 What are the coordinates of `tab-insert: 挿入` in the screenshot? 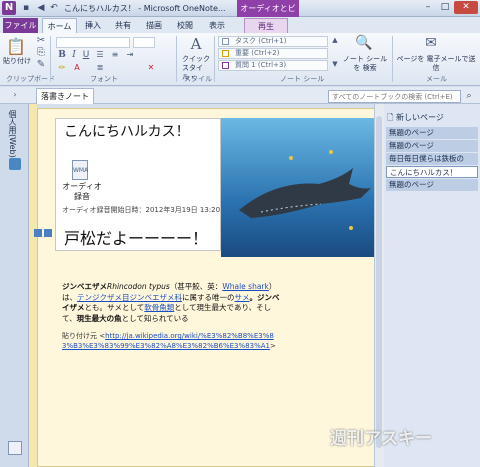 It's located at (93, 25).